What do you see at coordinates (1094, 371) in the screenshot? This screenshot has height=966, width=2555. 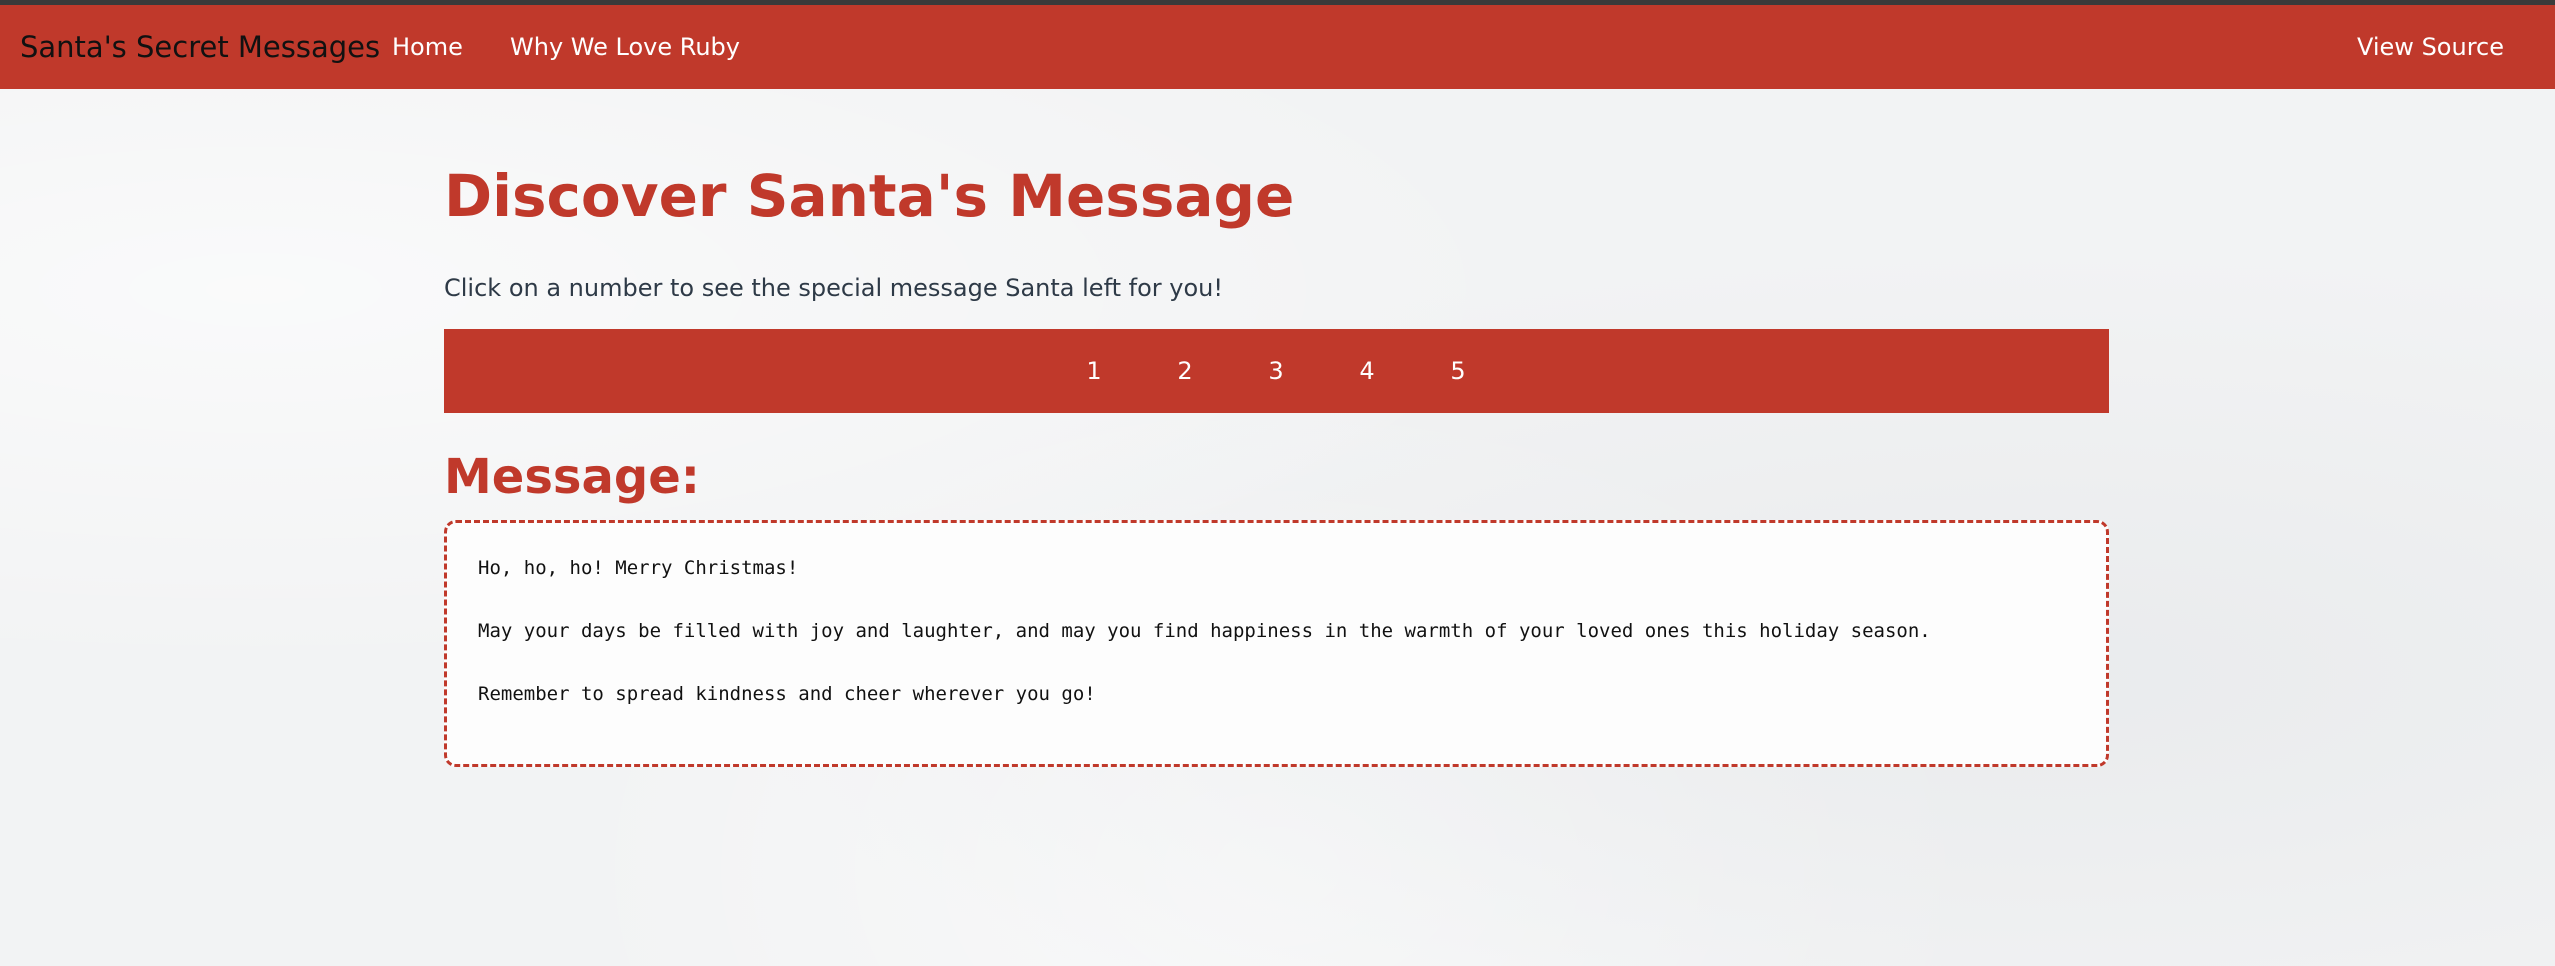 I see `message-number-1-link: 1` at bounding box center [1094, 371].